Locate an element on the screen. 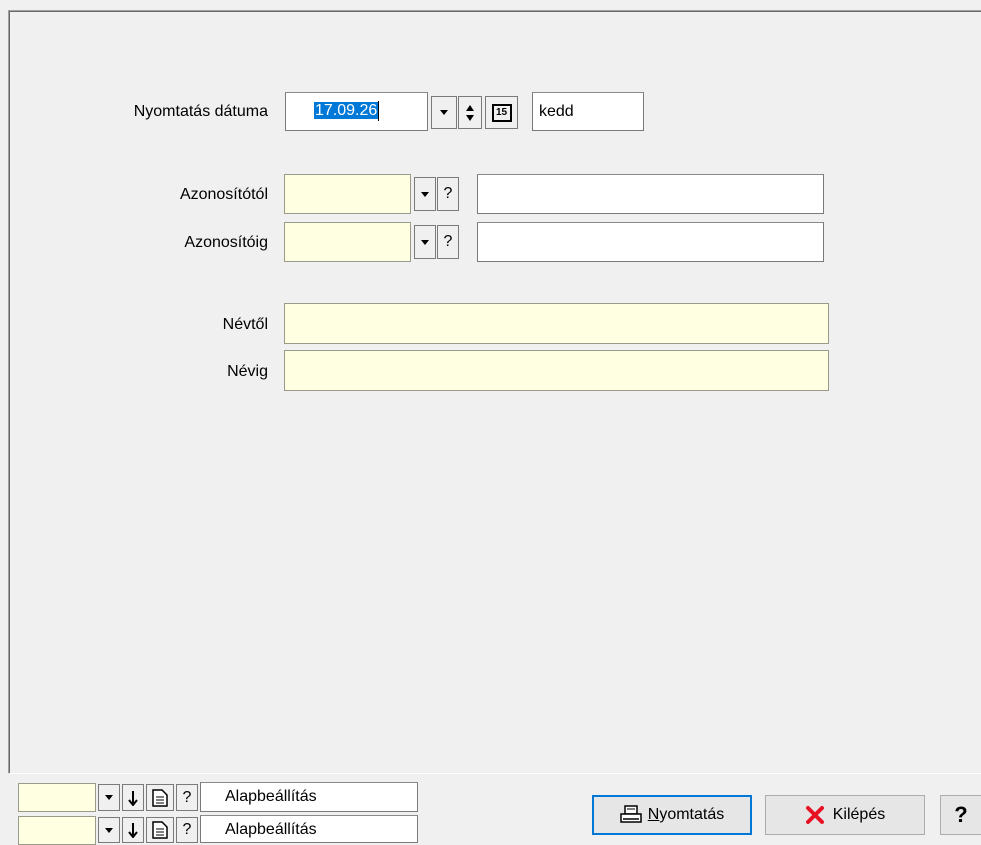 This screenshot has width=981, height=845. preset-help-button-2: ? is located at coordinates (187, 830).